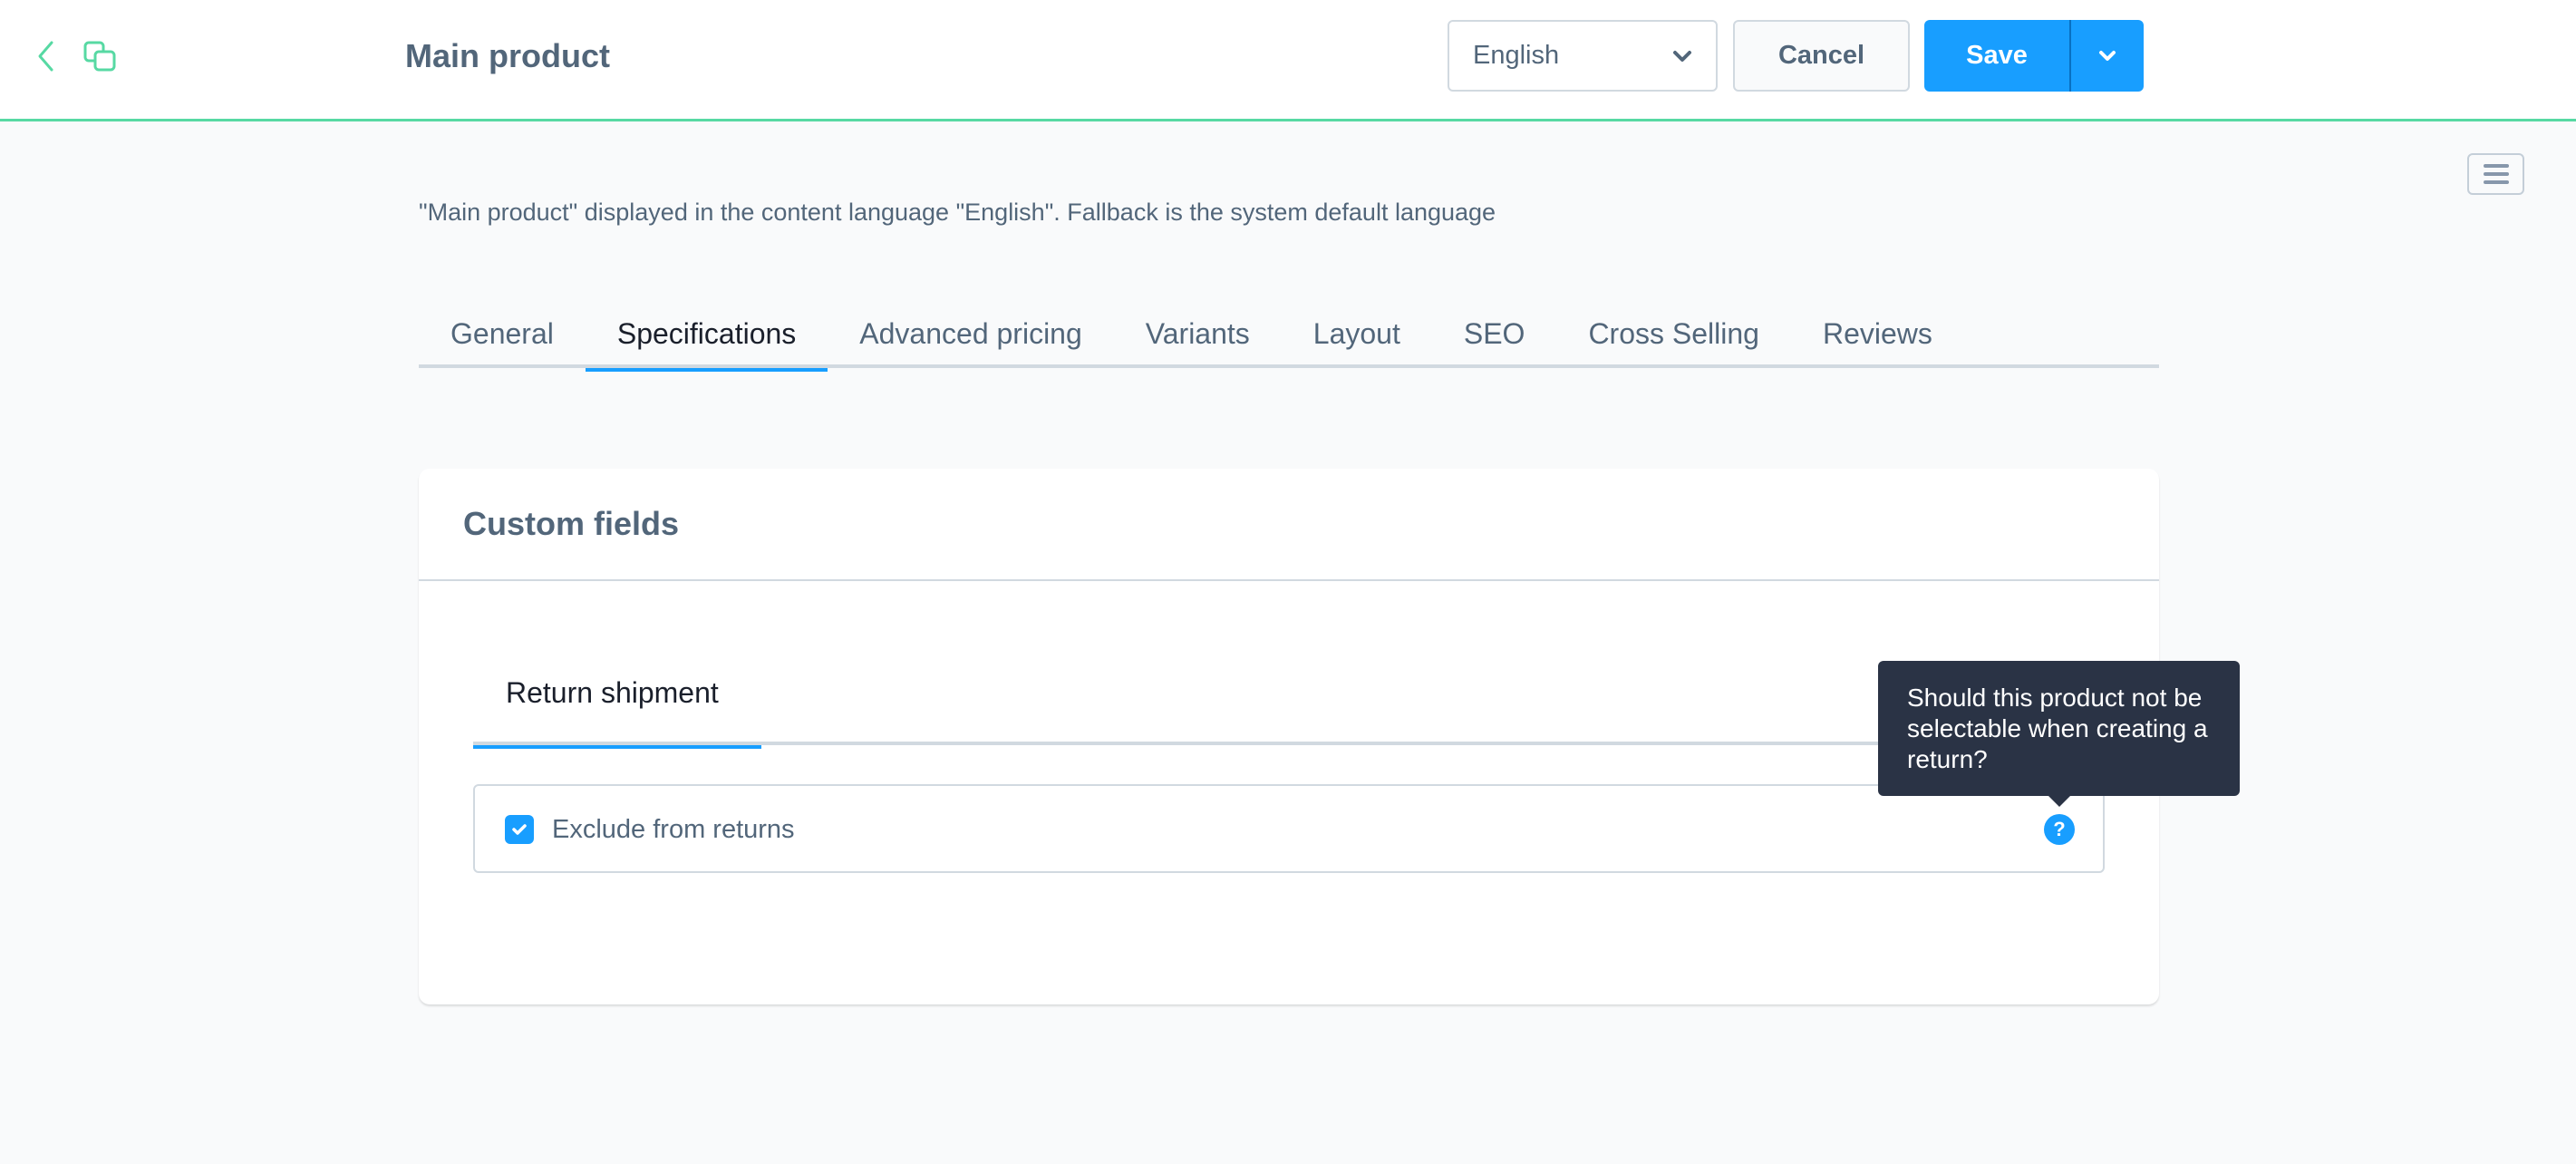 This screenshot has width=2576, height=1164. Describe the element at coordinates (617, 692) in the screenshot. I see `tab-return-shipment: Return shipment` at that location.